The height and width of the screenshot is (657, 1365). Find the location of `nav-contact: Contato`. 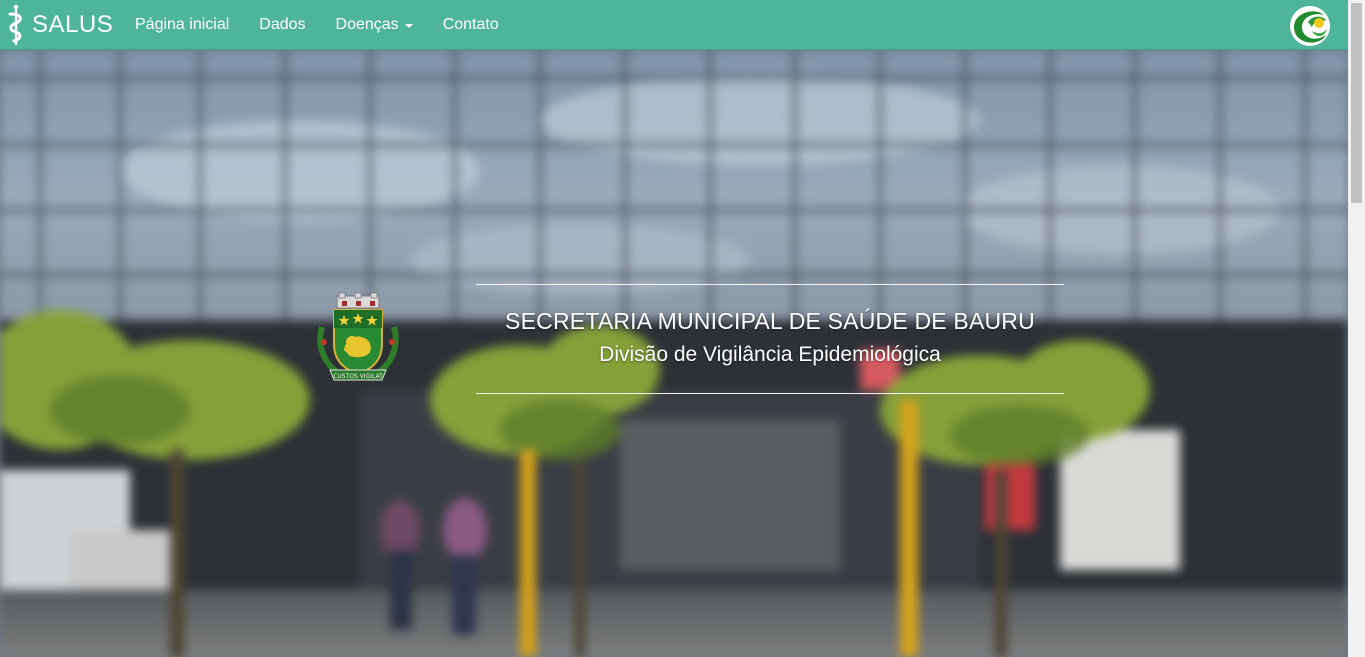

nav-contact: Contato is located at coordinates (471, 25).